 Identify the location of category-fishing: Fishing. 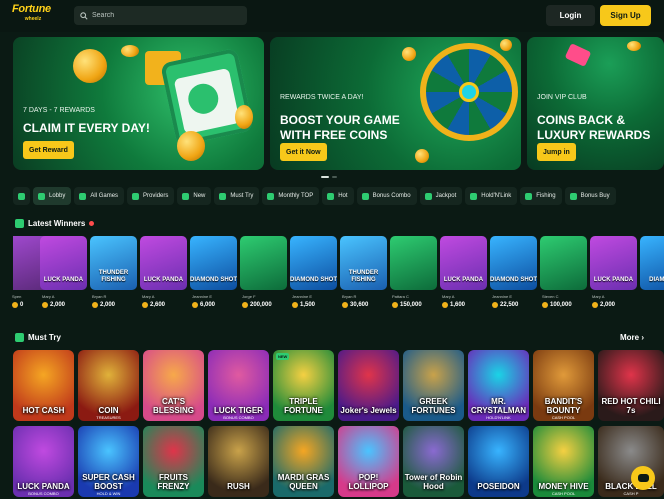
(541, 196).